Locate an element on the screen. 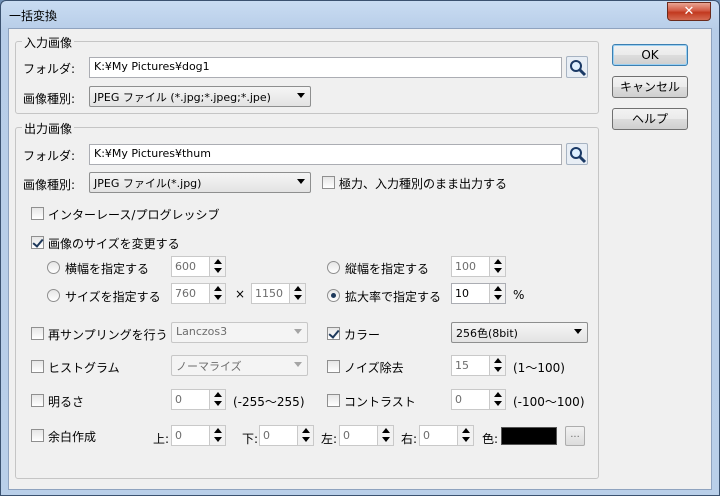 The image size is (720, 496). keep-type-label: 極力、入力種別のまま出力する is located at coordinates (423, 184).